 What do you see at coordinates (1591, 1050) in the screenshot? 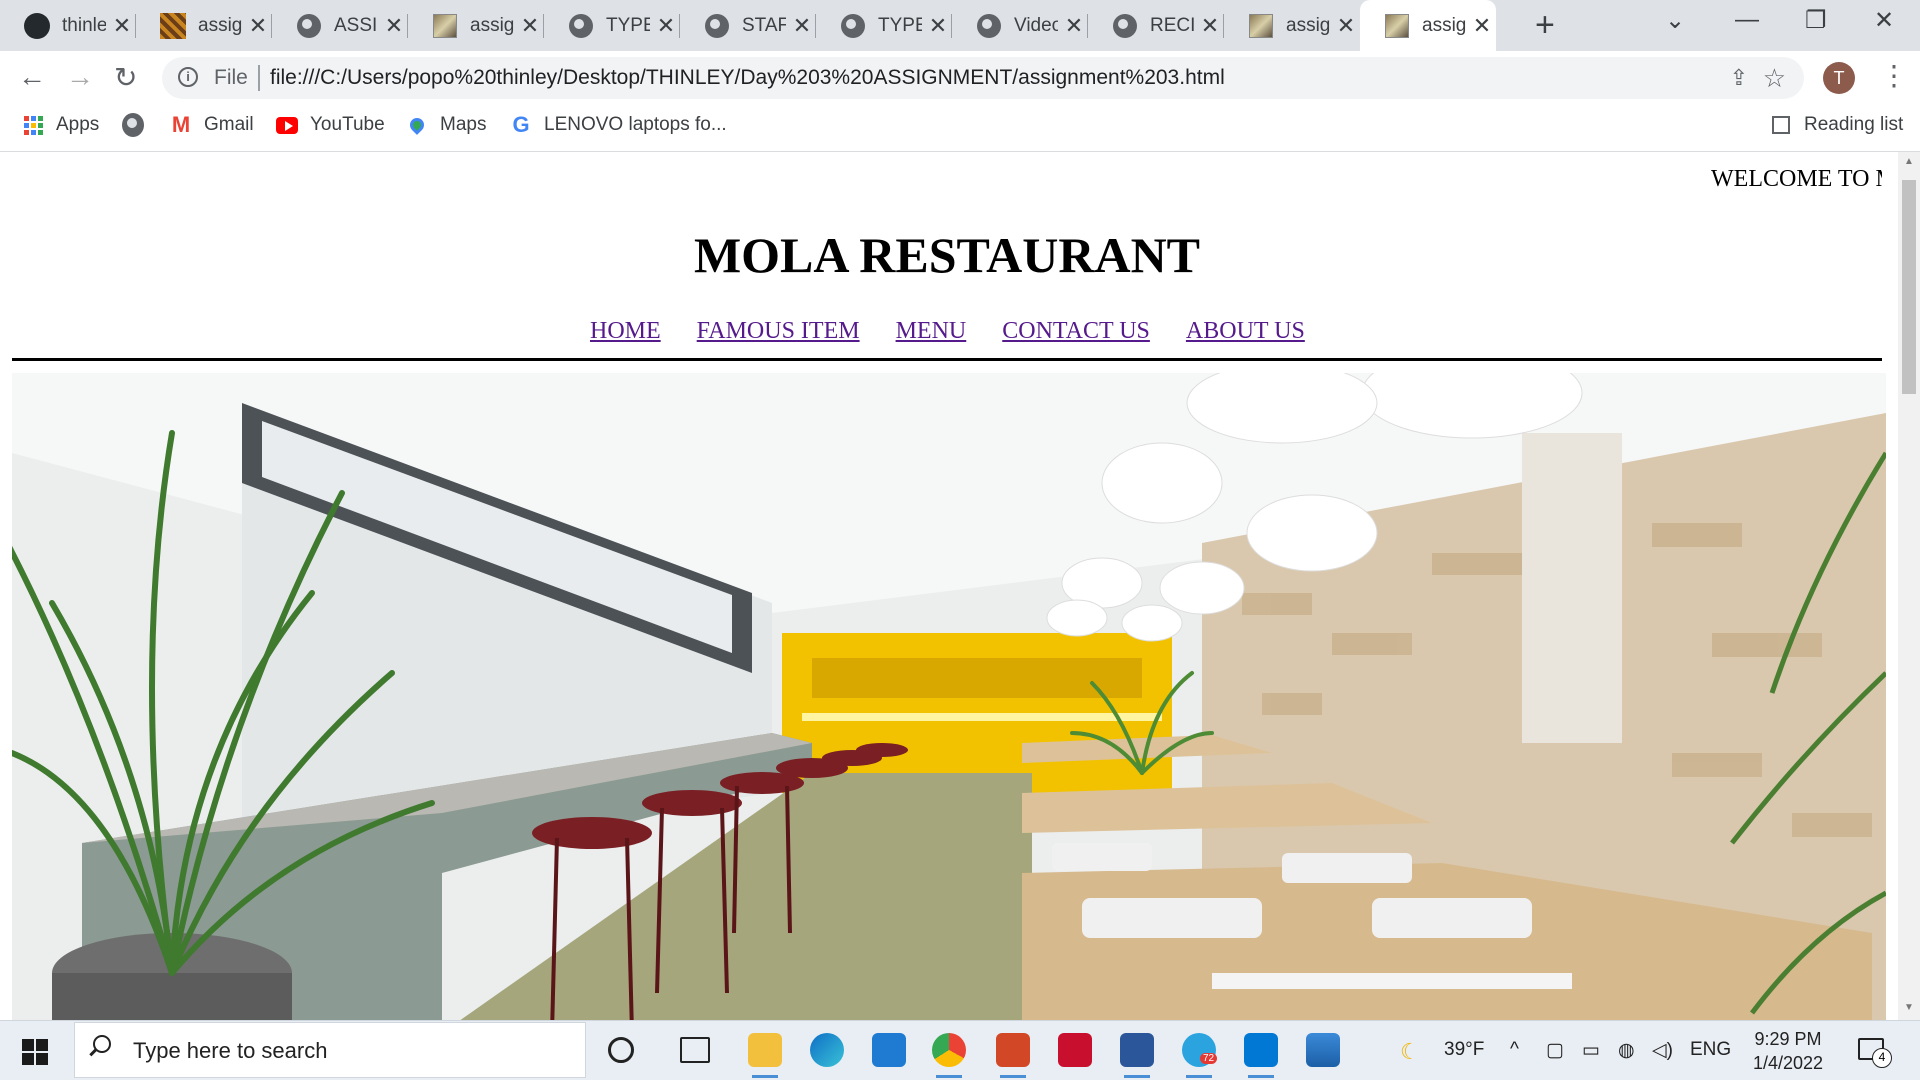
I see `battery-icon: ▭` at bounding box center [1591, 1050].